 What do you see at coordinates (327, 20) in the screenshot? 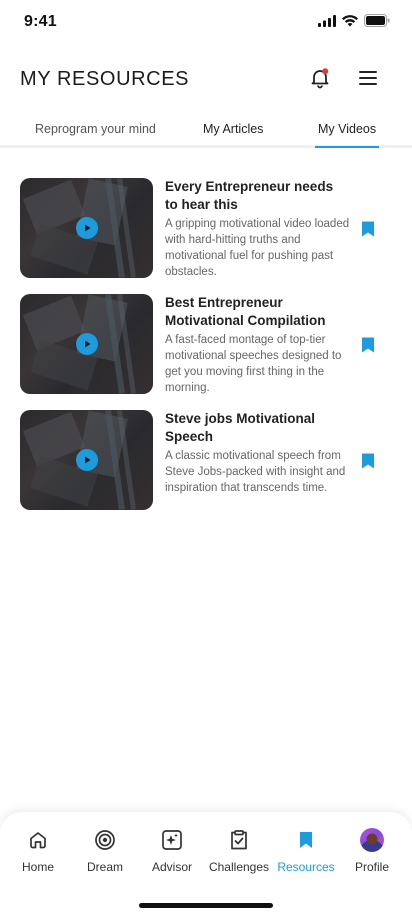
I see `signal-icon` at bounding box center [327, 20].